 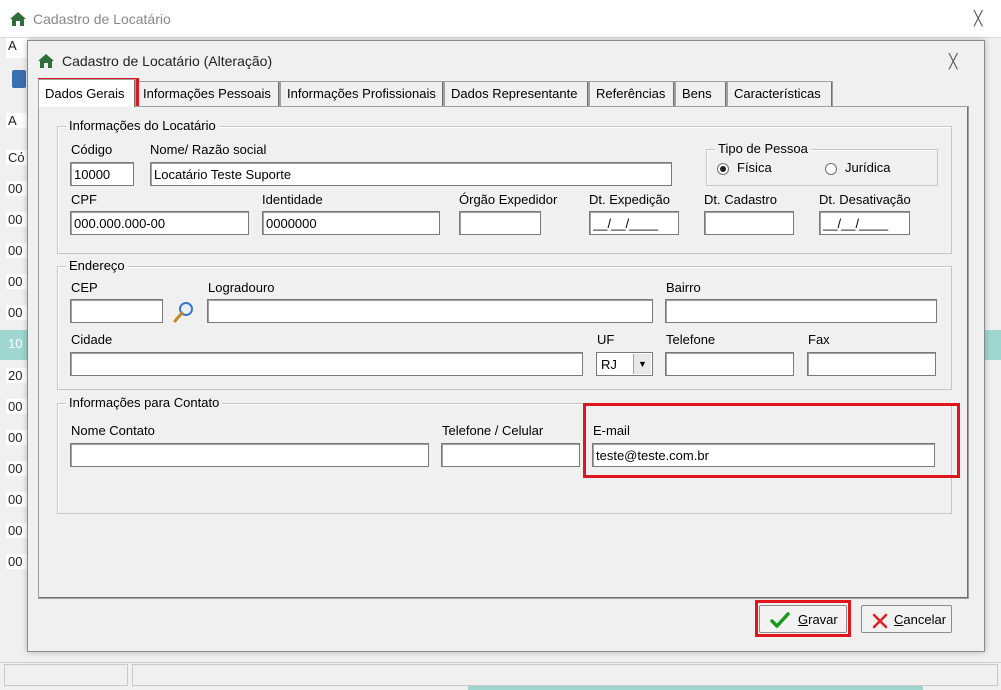 I want to click on dt-cadastro-input, so click(x=749, y=223).